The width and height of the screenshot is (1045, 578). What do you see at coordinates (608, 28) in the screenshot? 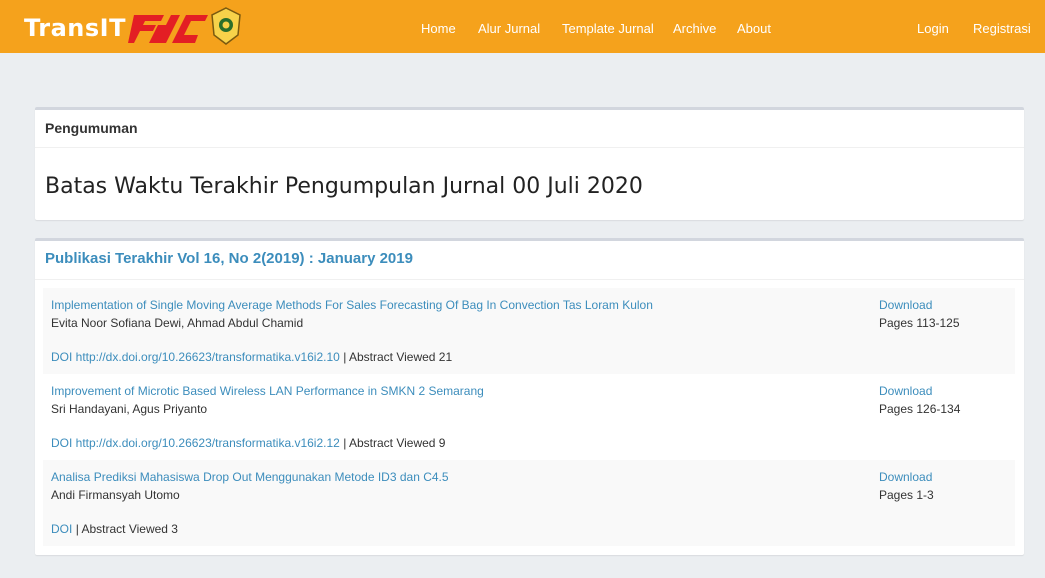
I see `nav-template-jurnal: Template Jurnal` at bounding box center [608, 28].